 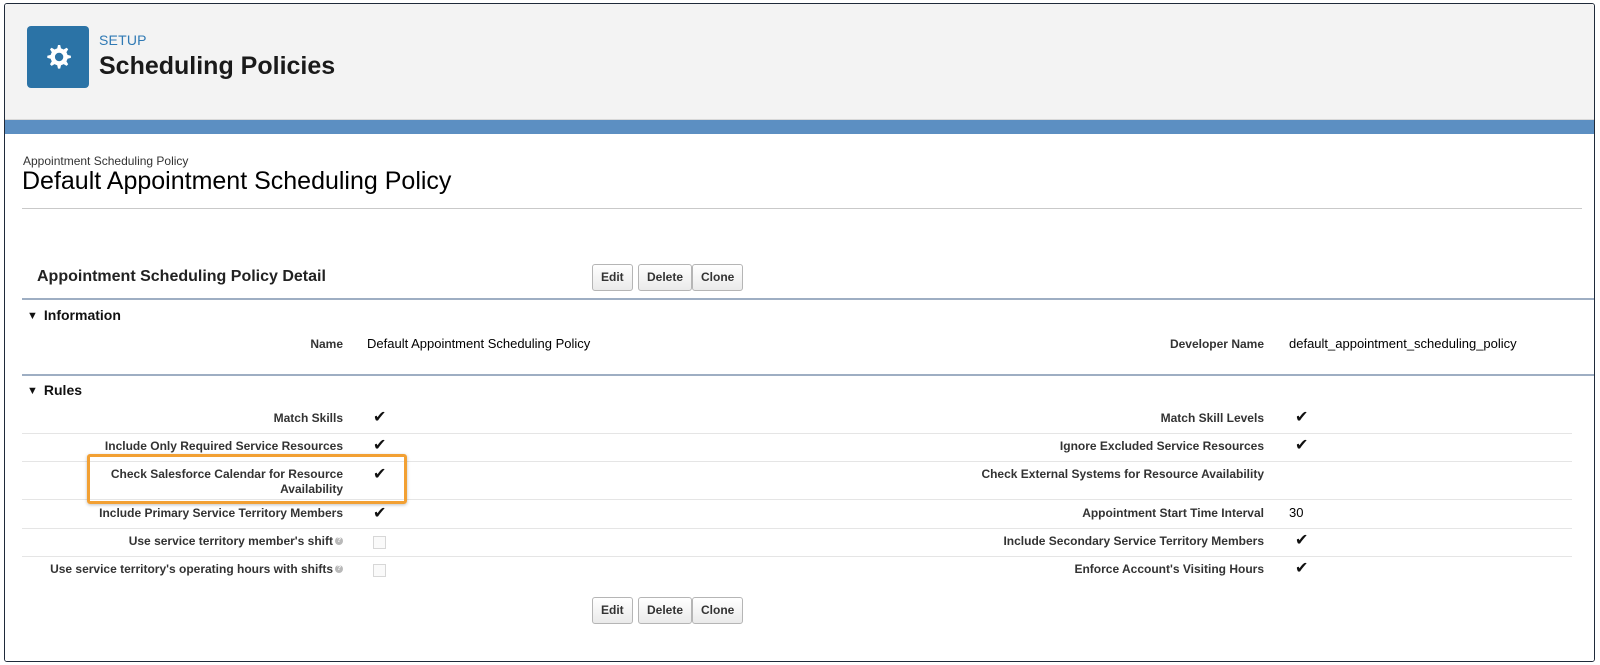 I want to click on record-title: Default Appointment Scheduling Policy, so click(x=237, y=181).